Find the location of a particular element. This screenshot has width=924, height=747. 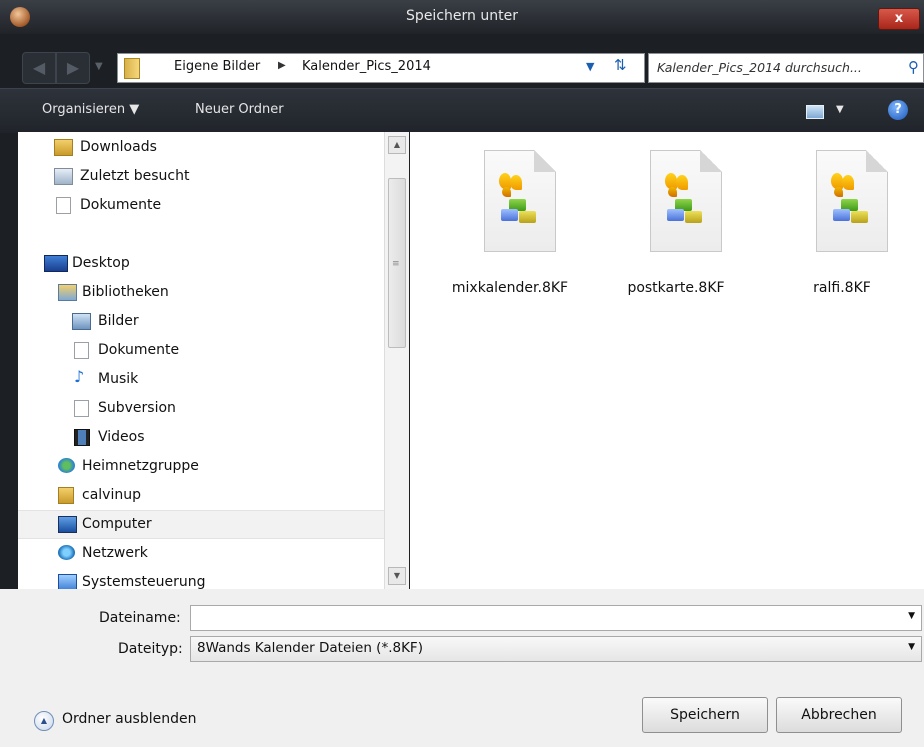

scroll-up-icon: ▲ is located at coordinates (397, 145).